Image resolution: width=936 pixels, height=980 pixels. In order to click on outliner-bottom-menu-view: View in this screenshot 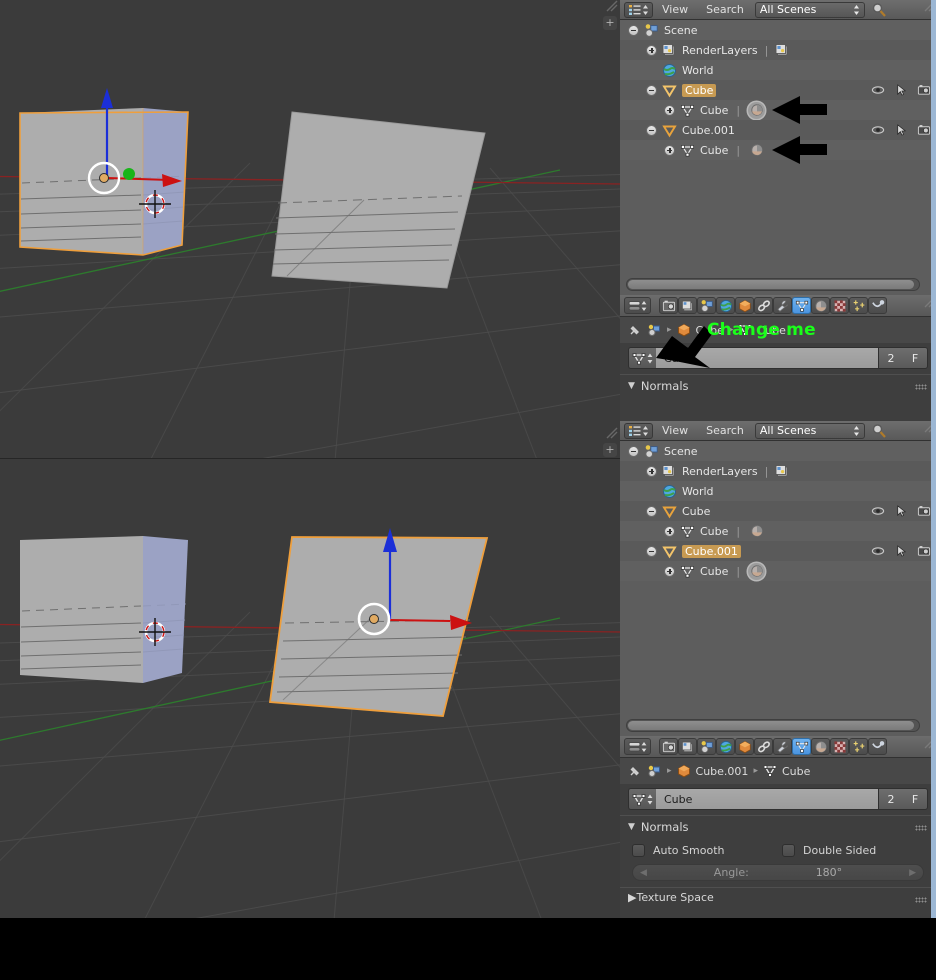, I will do `click(675, 430)`.